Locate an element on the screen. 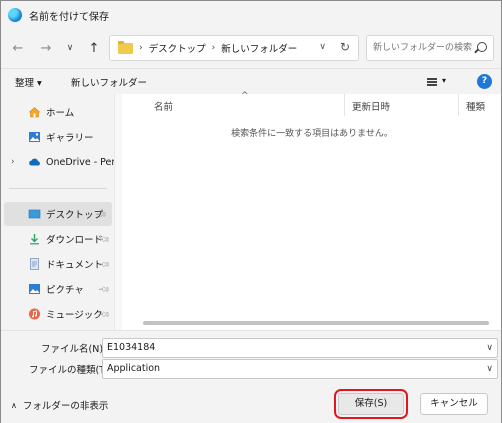 Image resolution: width=502 pixels, height=423 pixels. filetype-label: ファイルの種類(T): is located at coordinates (70, 370).